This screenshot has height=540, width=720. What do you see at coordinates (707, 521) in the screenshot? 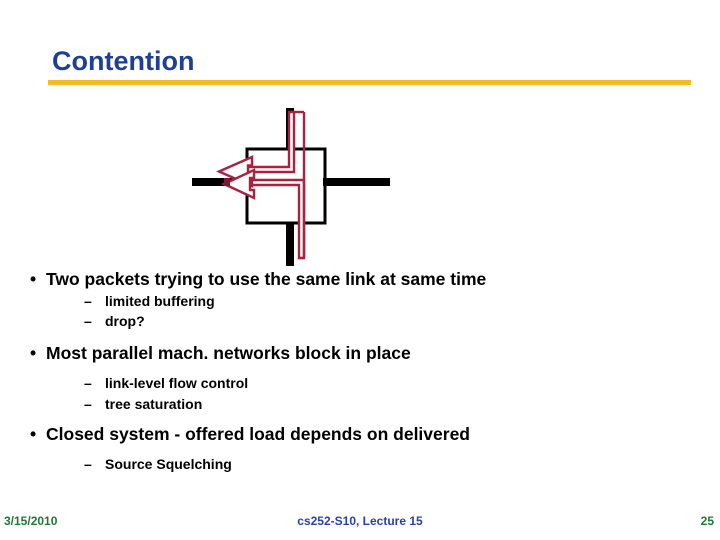
I see `footer-page-number: 25` at bounding box center [707, 521].